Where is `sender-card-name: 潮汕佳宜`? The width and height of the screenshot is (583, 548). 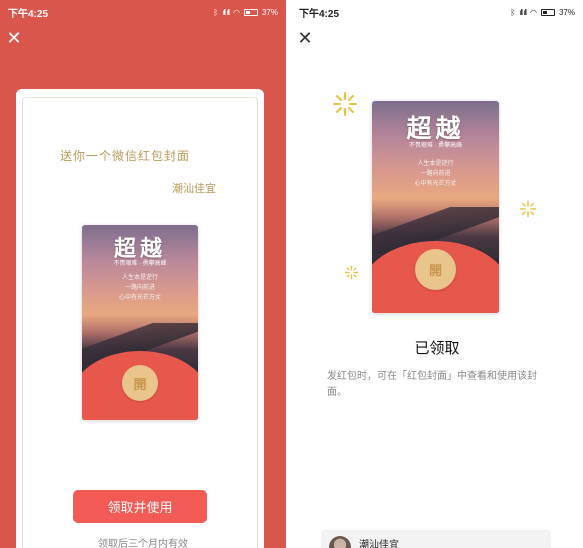 sender-card-name: 潮汕佳宜 is located at coordinates (379, 544).